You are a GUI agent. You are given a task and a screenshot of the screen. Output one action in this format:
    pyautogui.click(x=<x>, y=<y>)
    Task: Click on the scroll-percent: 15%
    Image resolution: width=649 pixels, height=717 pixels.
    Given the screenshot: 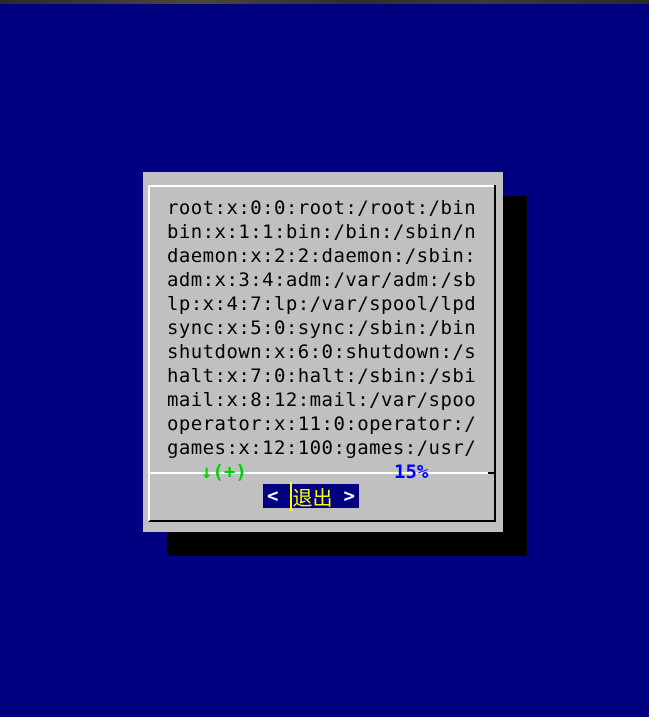 What is the action you would take?
    pyautogui.click(x=411, y=472)
    